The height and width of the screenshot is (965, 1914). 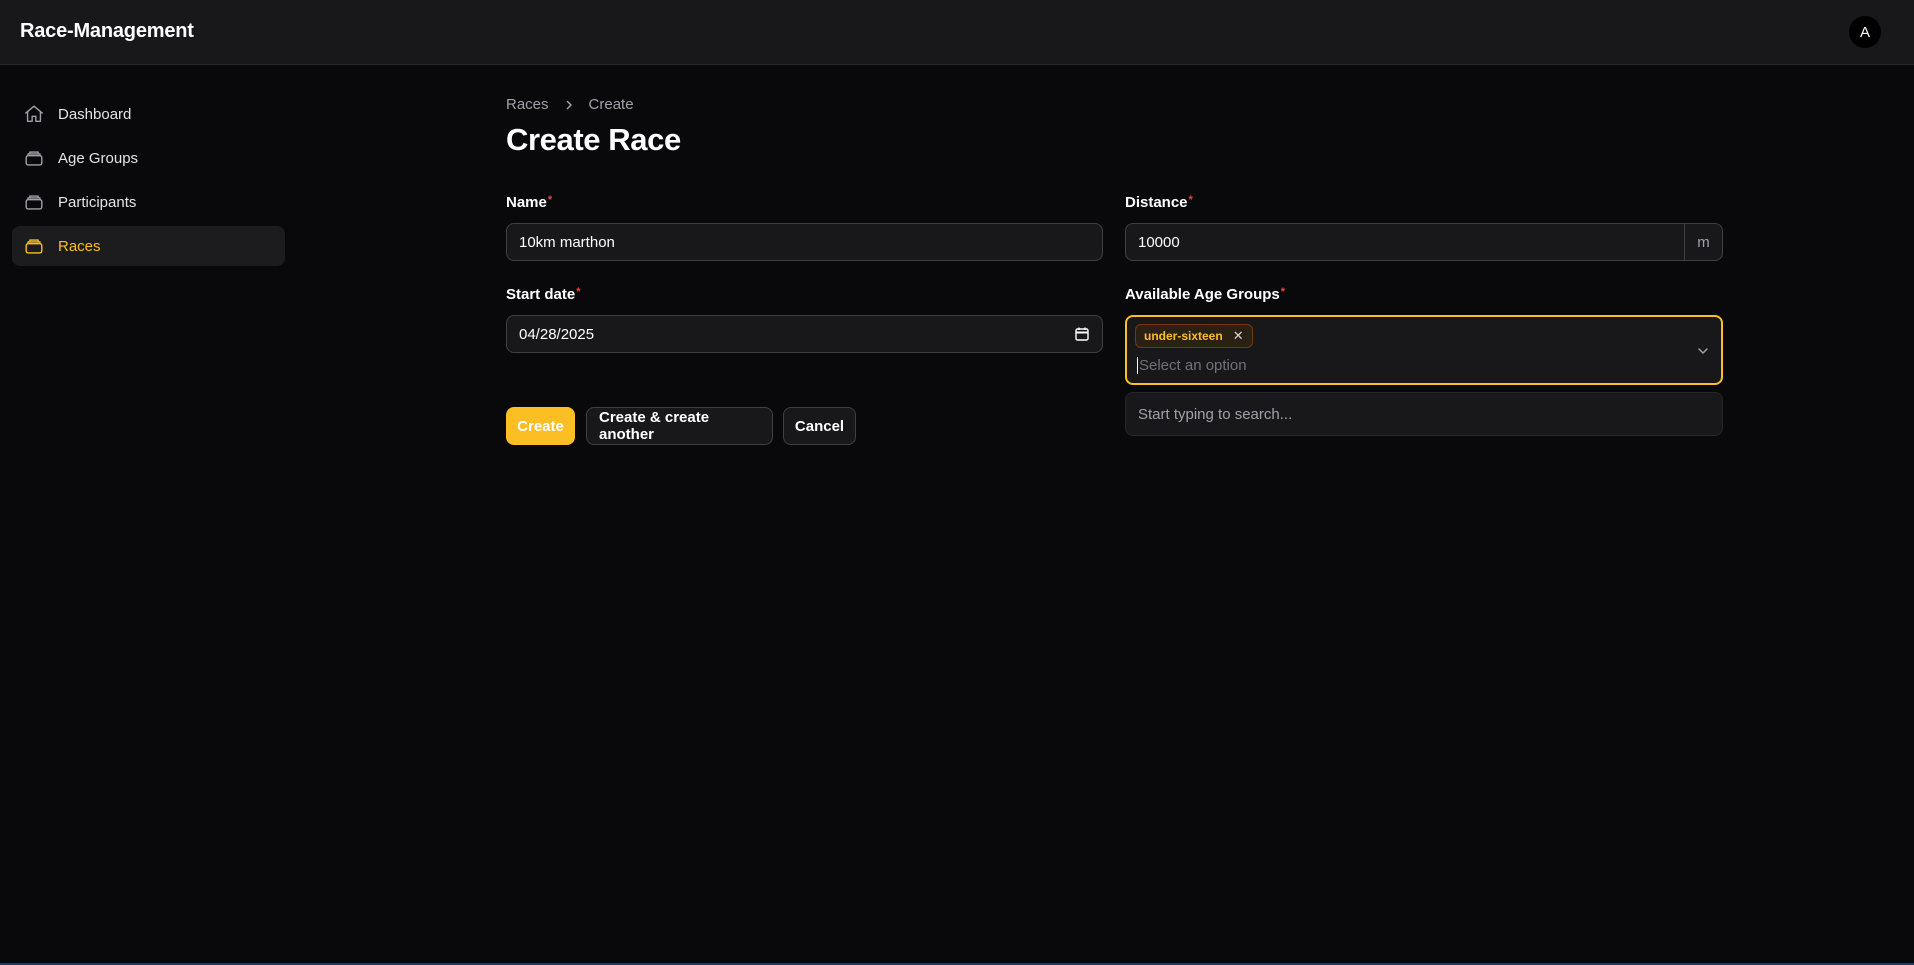 I want to click on distance-unit-suffix: m, so click(x=1703, y=242).